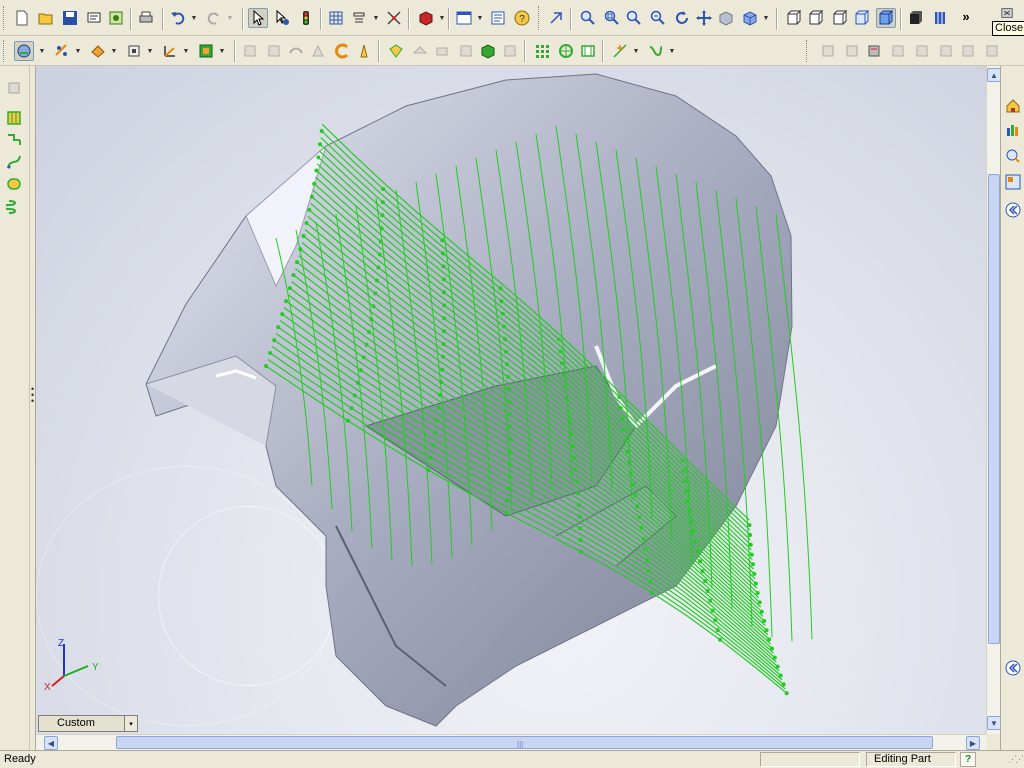  Describe the element at coordinates (766, 18) in the screenshot. I see `view-orientation-dropdown-icon: ▼` at that location.